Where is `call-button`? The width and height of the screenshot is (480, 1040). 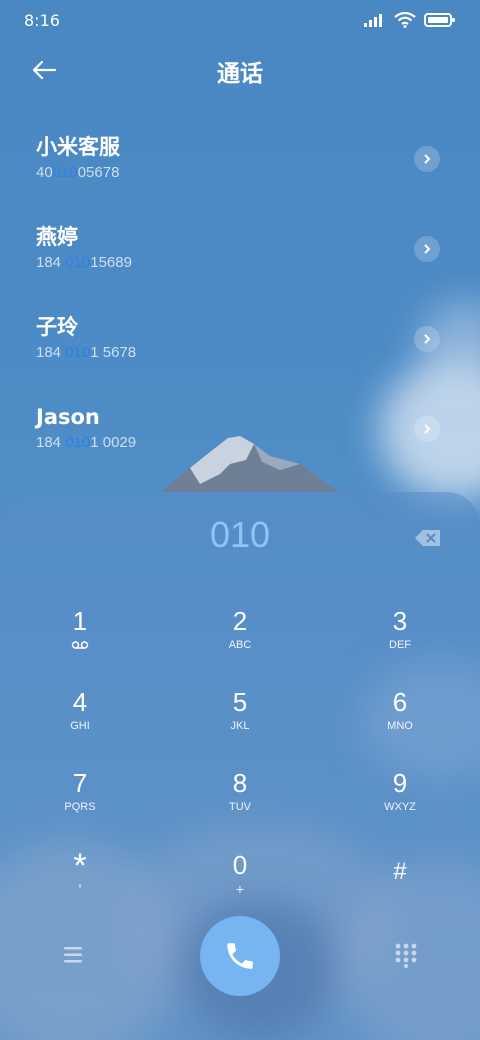
call-button is located at coordinates (240, 956).